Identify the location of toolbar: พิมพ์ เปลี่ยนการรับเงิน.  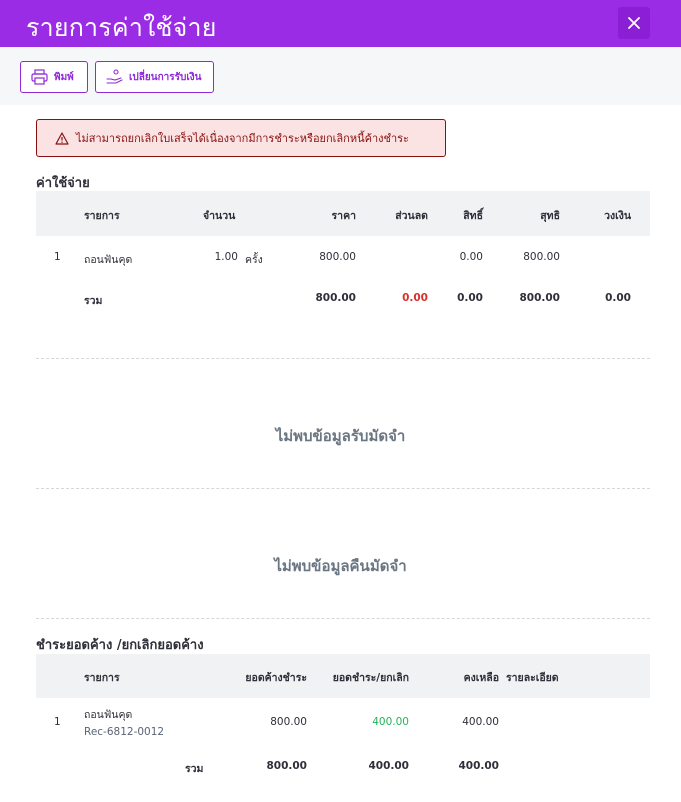
(340, 76).